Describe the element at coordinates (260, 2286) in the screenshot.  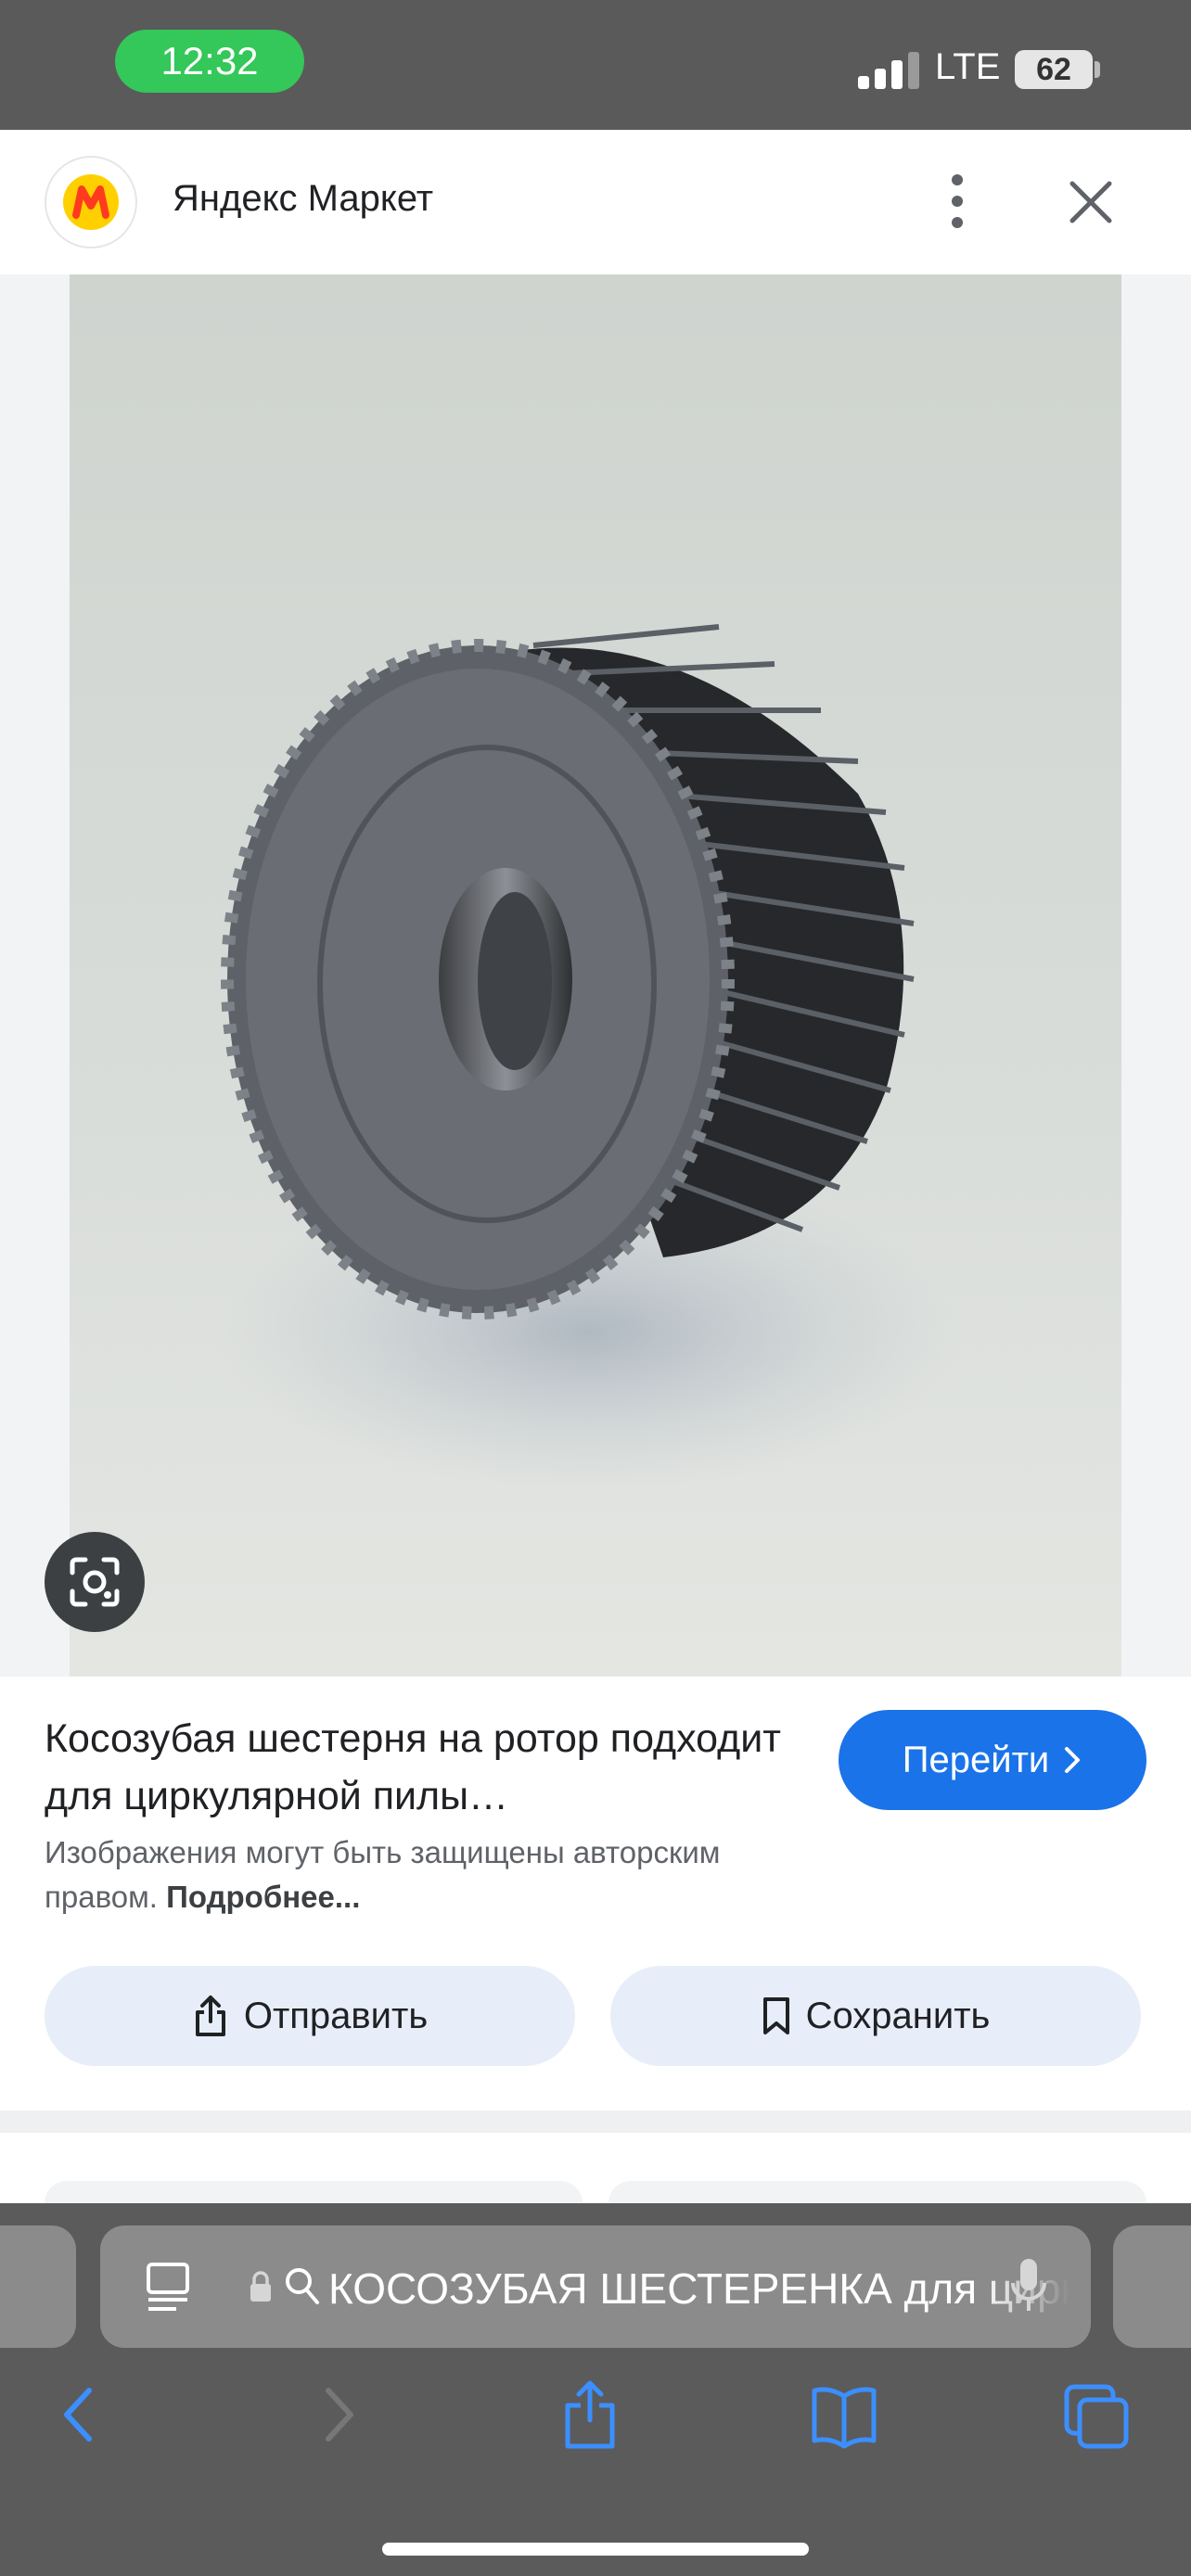
I see `lock-icon` at that location.